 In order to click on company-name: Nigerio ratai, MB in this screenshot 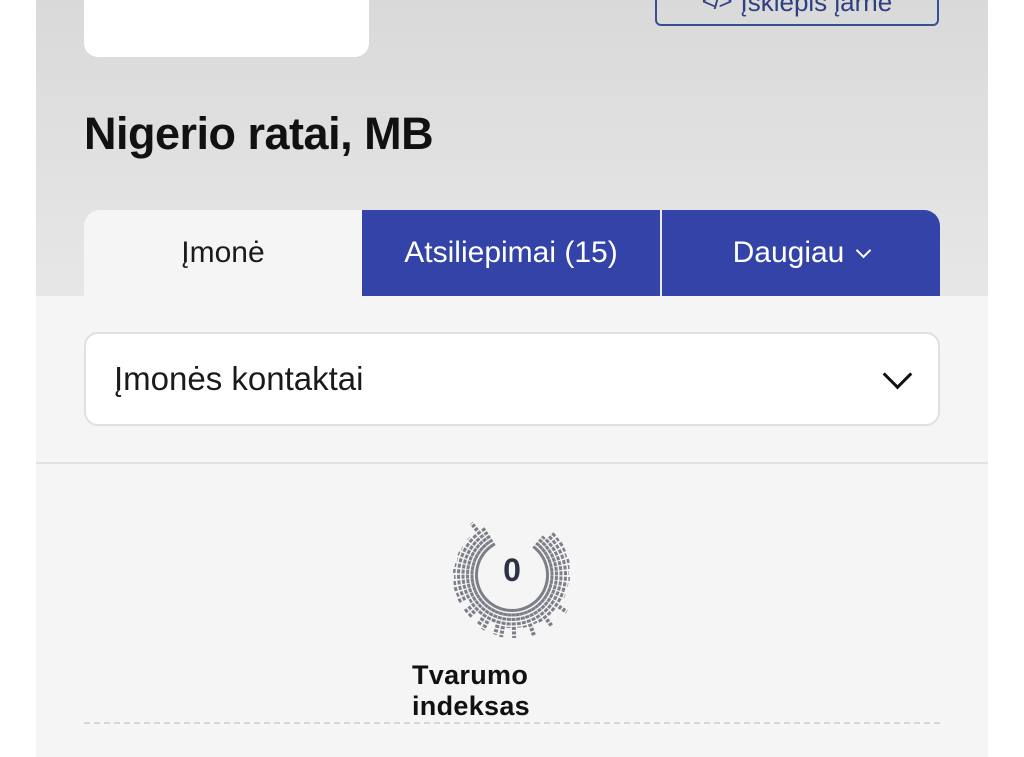, I will do `click(259, 133)`.